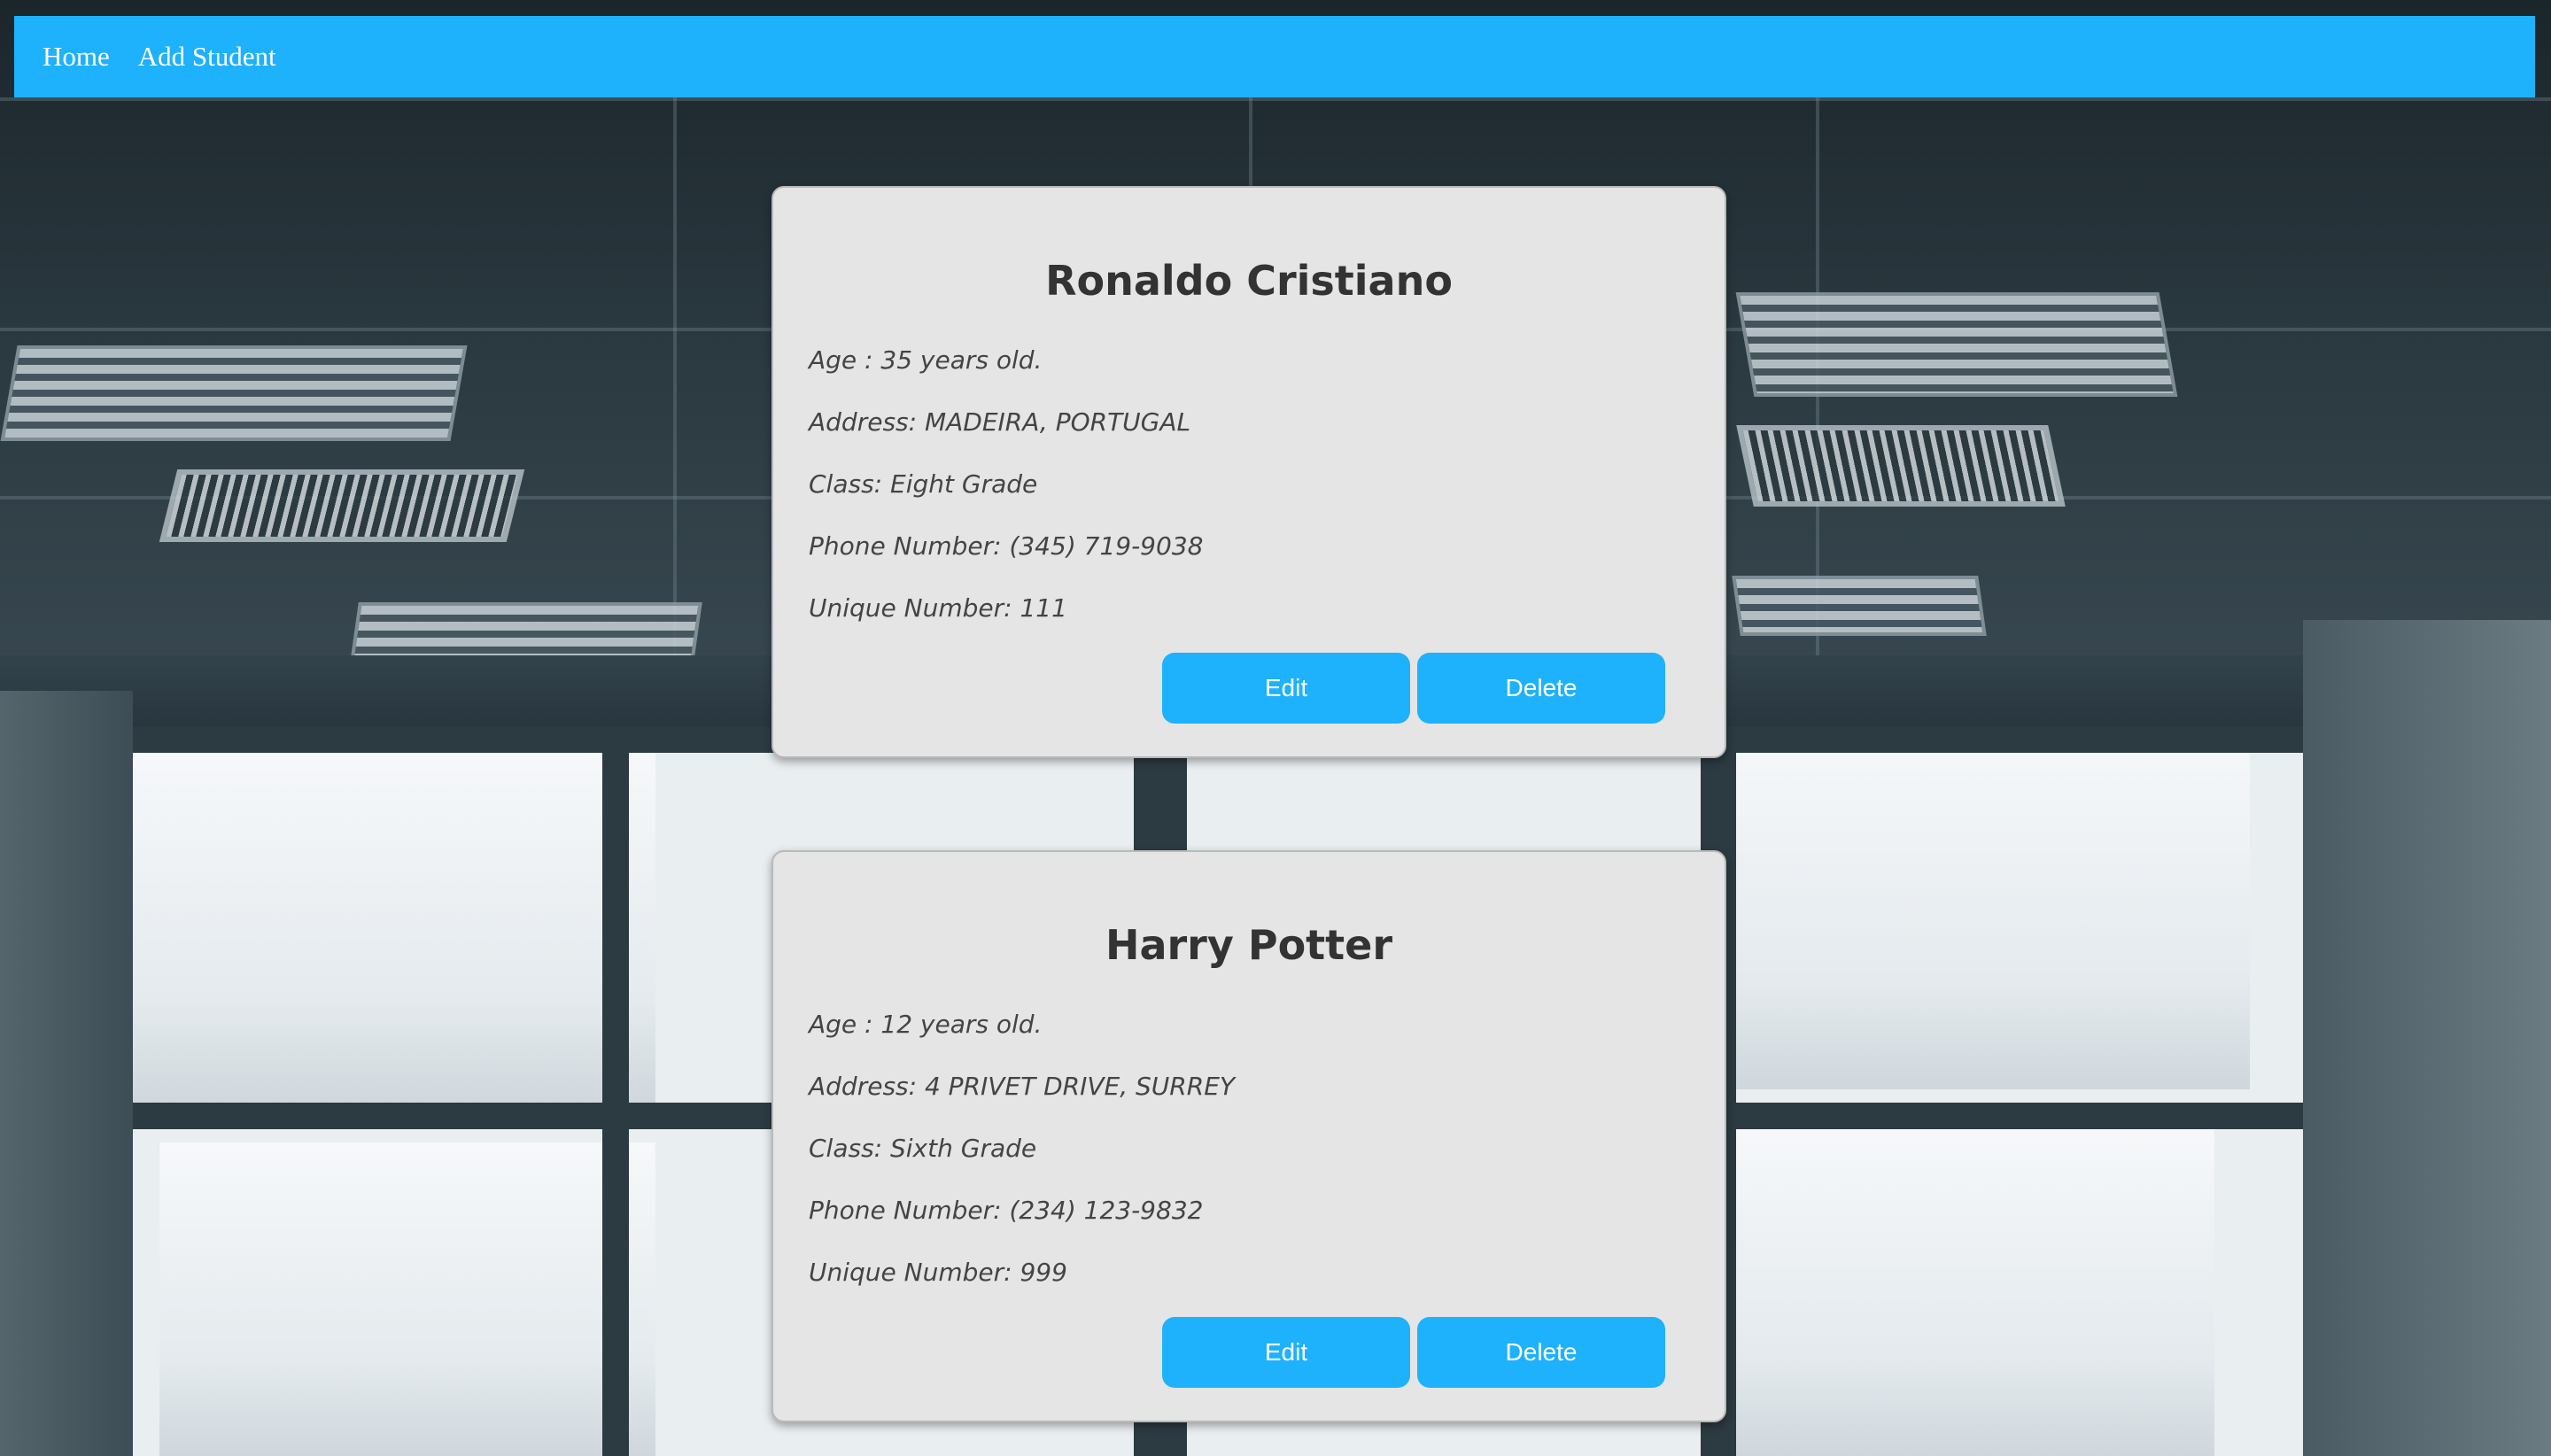 This screenshot has width=2551, height=1456. I want to click on nav-home-link: Home, so click(76, 57).